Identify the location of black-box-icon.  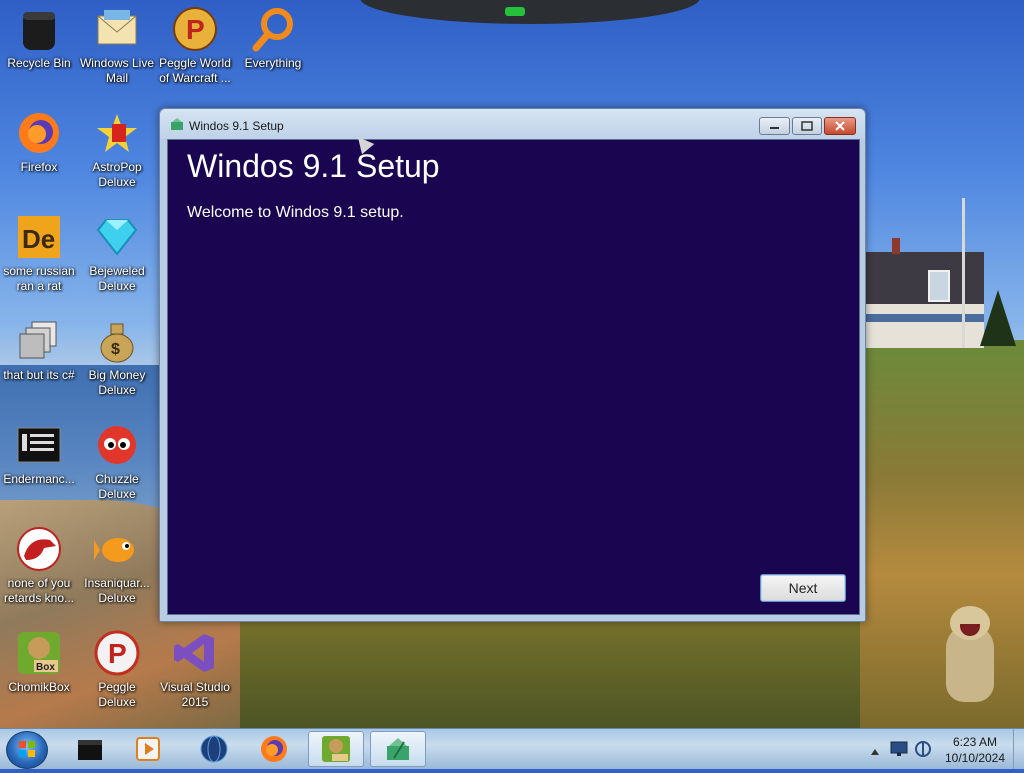
(90, 750).